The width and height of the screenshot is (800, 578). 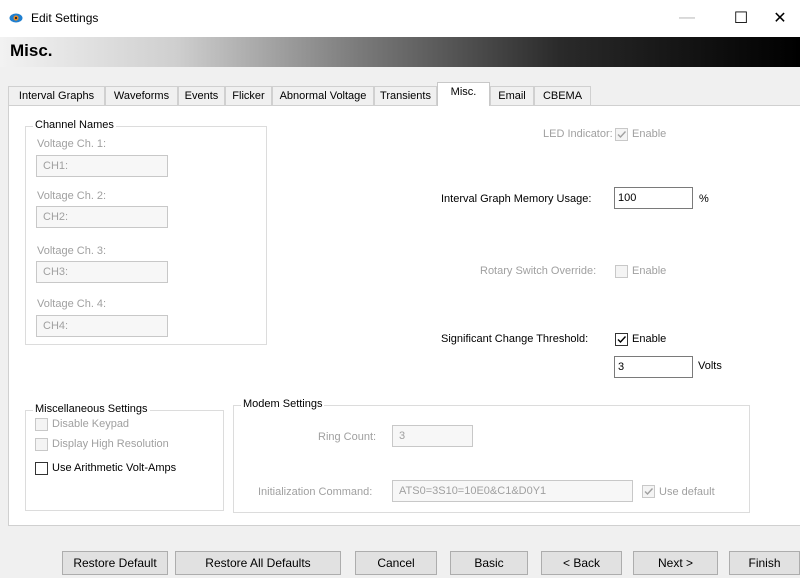 I want to click on memory-usage-label: Interval Graph Memory Usage:, so click(x=516, y=199).